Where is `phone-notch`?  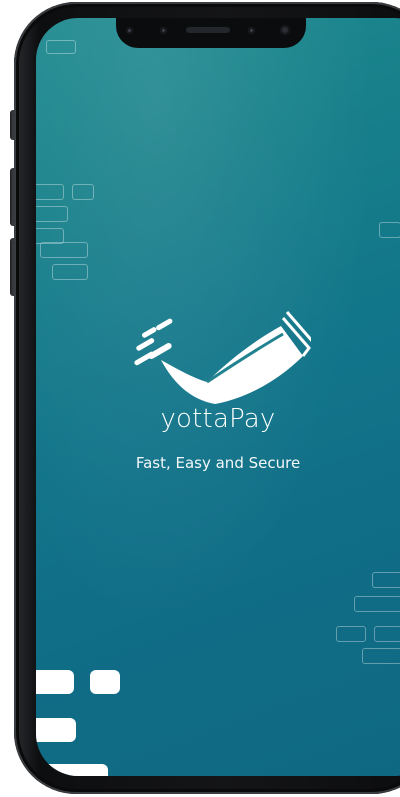
phone-notch is located at coordinates (211, 33).